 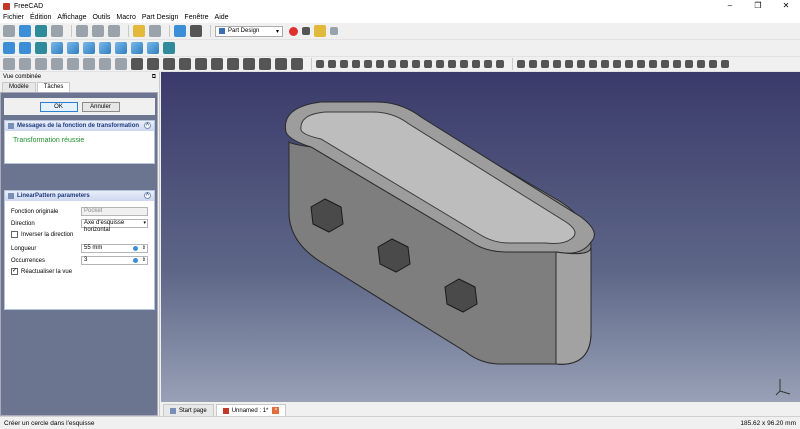 What do you see at coordinates (153, 48) in the screenshot?
I see `left-view-icon` at bounding box center [153, 48].